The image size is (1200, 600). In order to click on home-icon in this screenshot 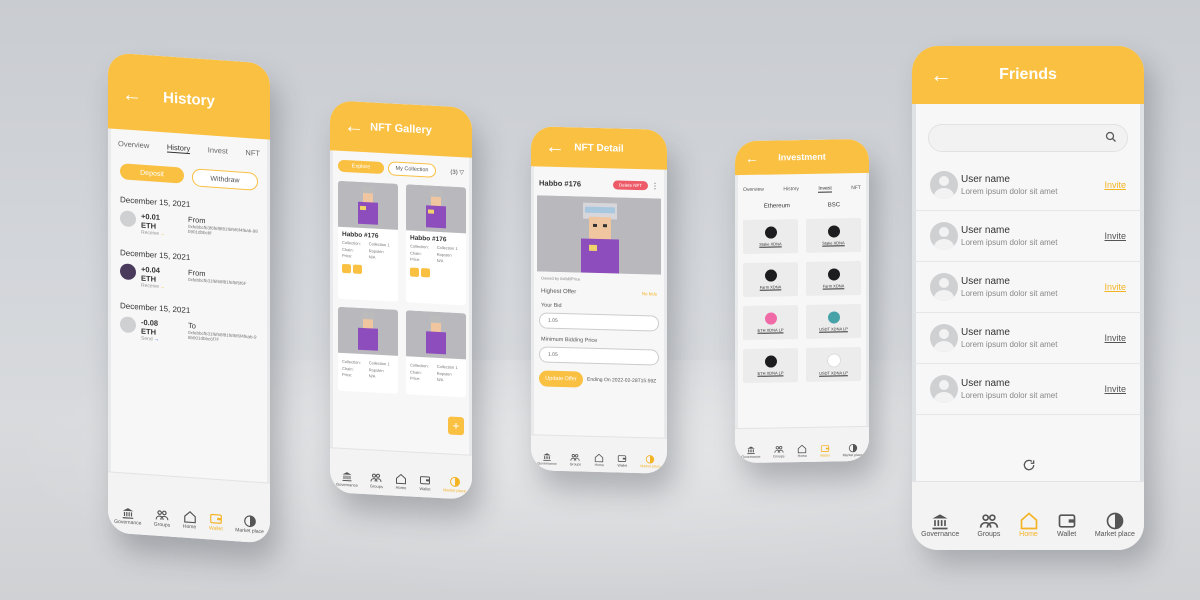, I will do `click(802, 449)`.